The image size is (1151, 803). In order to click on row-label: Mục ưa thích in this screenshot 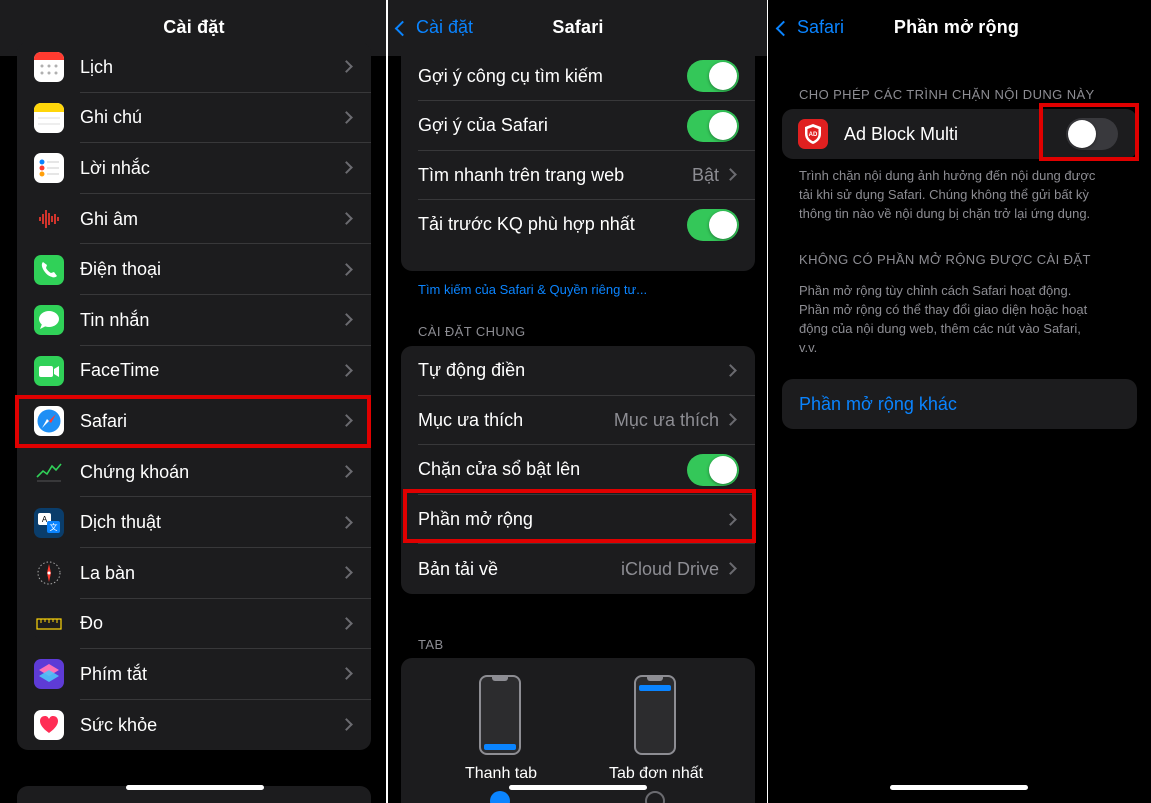, I will do `click(471, 419)`.